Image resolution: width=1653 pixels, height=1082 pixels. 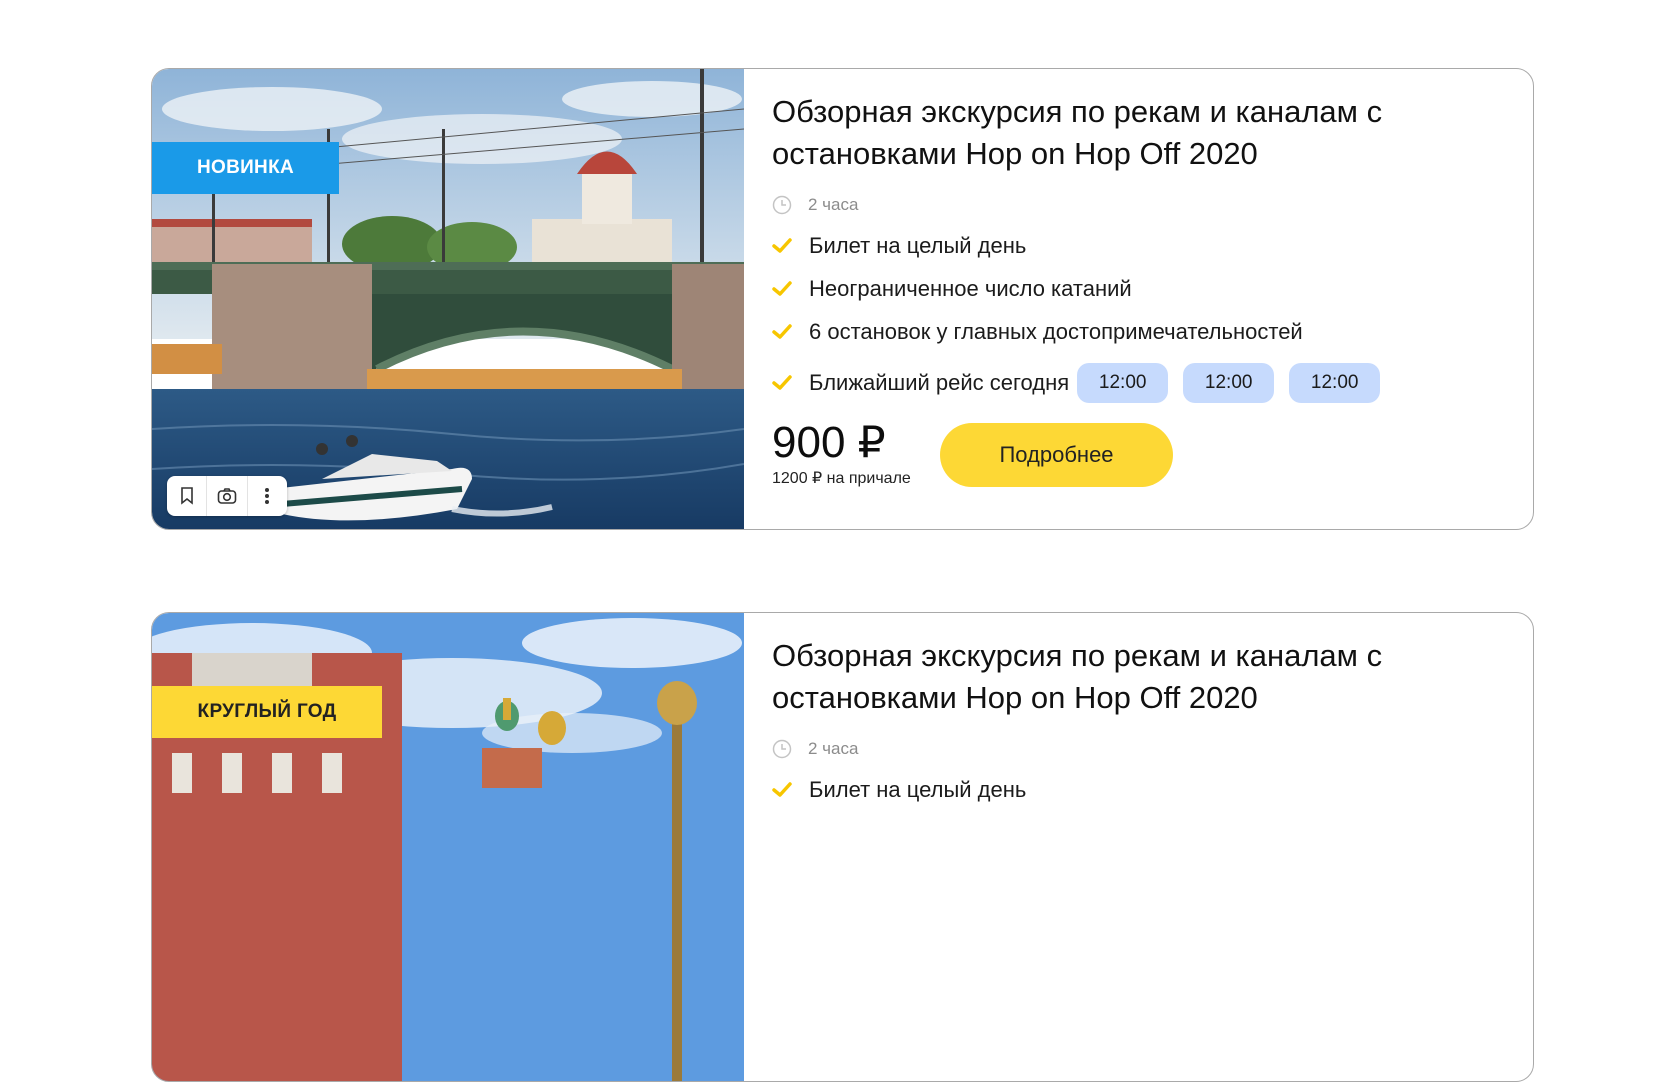 I want to click on more-vertical-icon, so click(x=266, y=496).